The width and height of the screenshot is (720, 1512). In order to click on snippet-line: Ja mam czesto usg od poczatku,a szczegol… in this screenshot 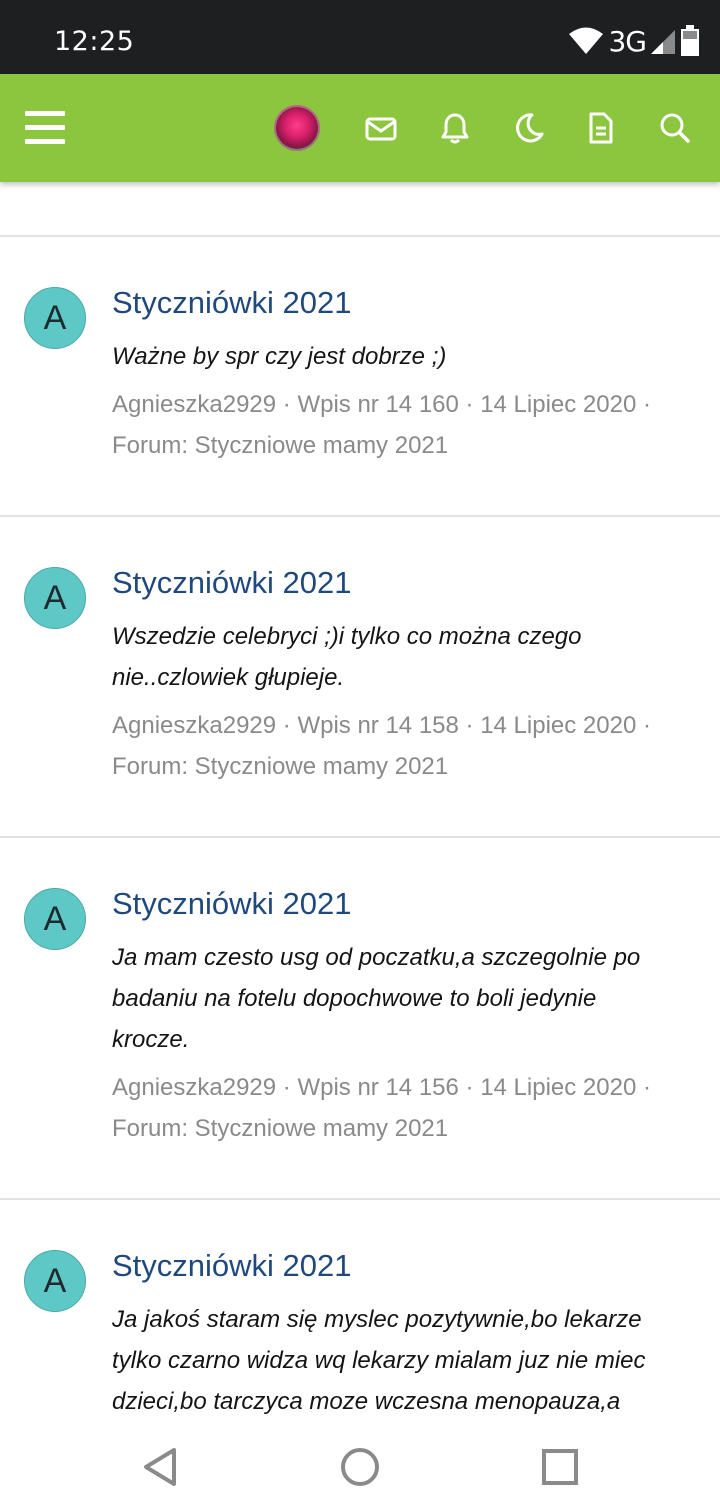, I will do `click(376, 957)`.